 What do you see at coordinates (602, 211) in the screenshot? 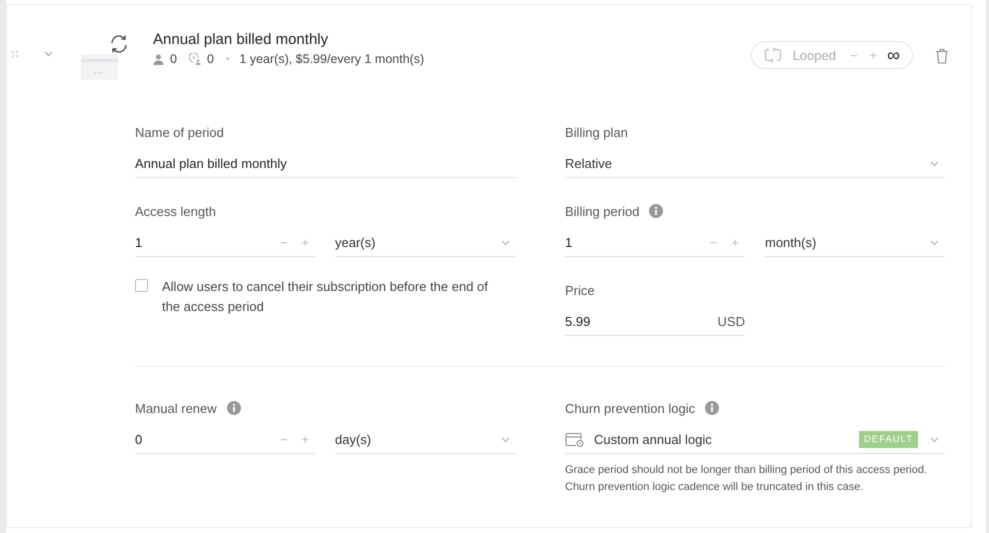
I see `field-label: Billing period` at bounding box center [602, 211].